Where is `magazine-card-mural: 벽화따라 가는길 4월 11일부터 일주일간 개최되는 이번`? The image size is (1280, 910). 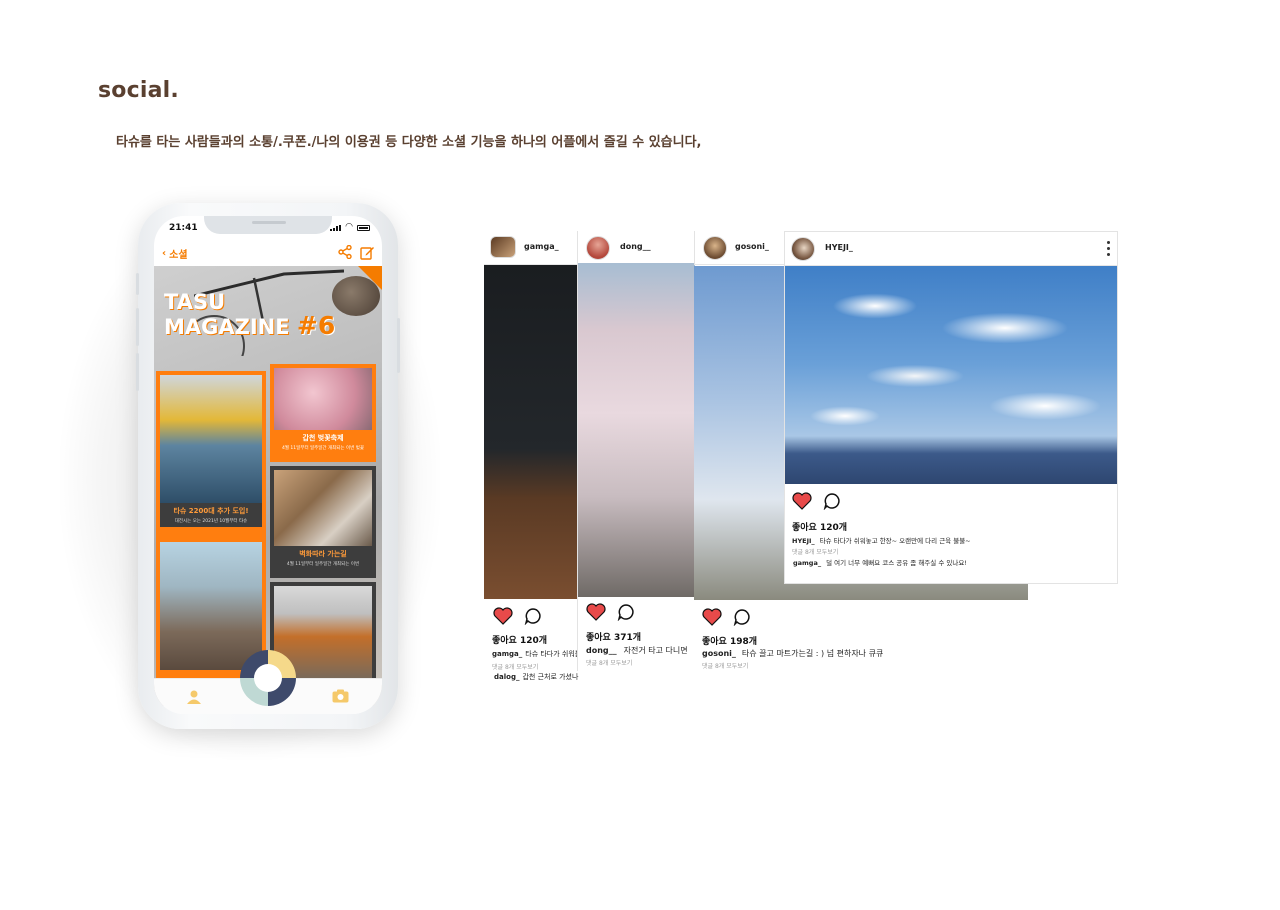
magazine-card-mural: 벽화따라 가는길 4월 11일부터 일주일간 개최되는 이번 is located at coordinates (323, 522).